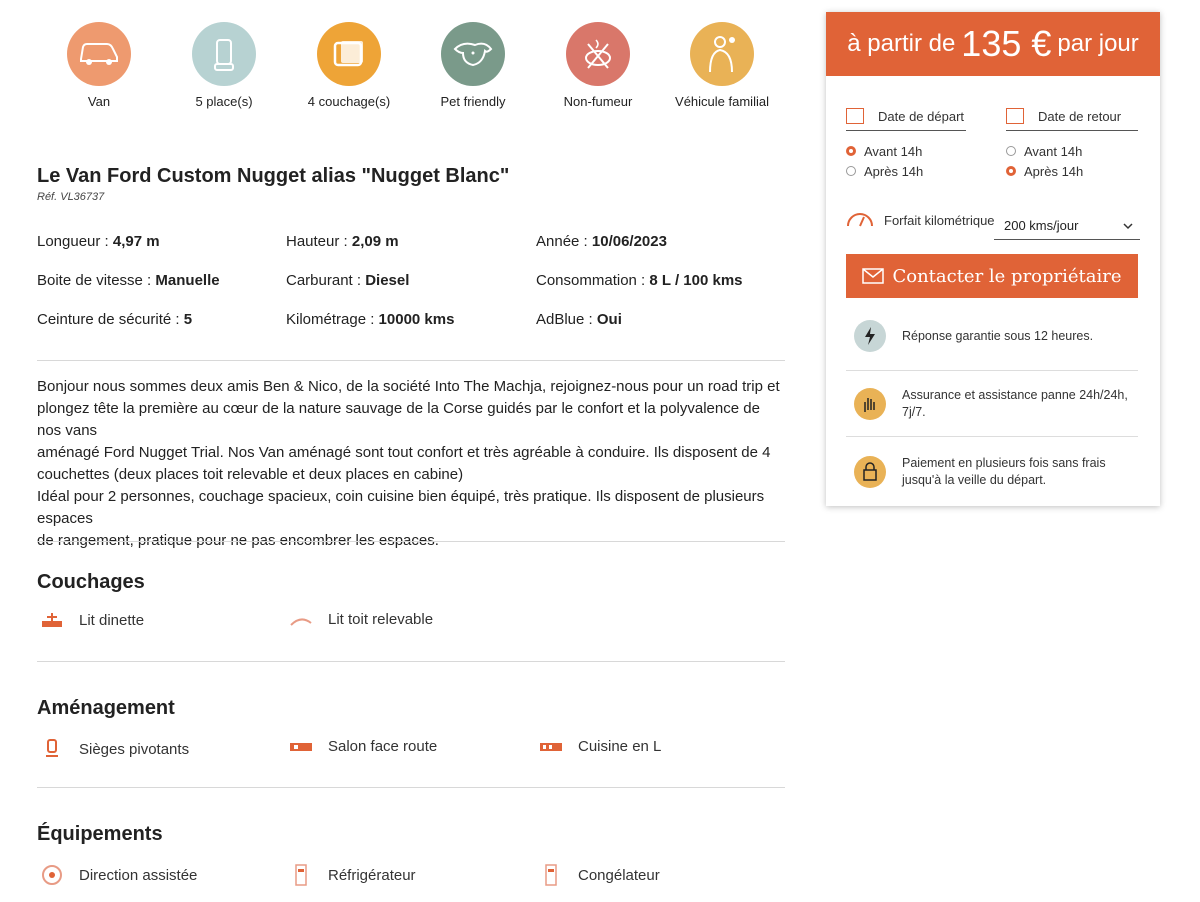 The width and height of the screenshot is (1200, 902). I want to click on section-title-couchages: Couchages, so click(91, 582).